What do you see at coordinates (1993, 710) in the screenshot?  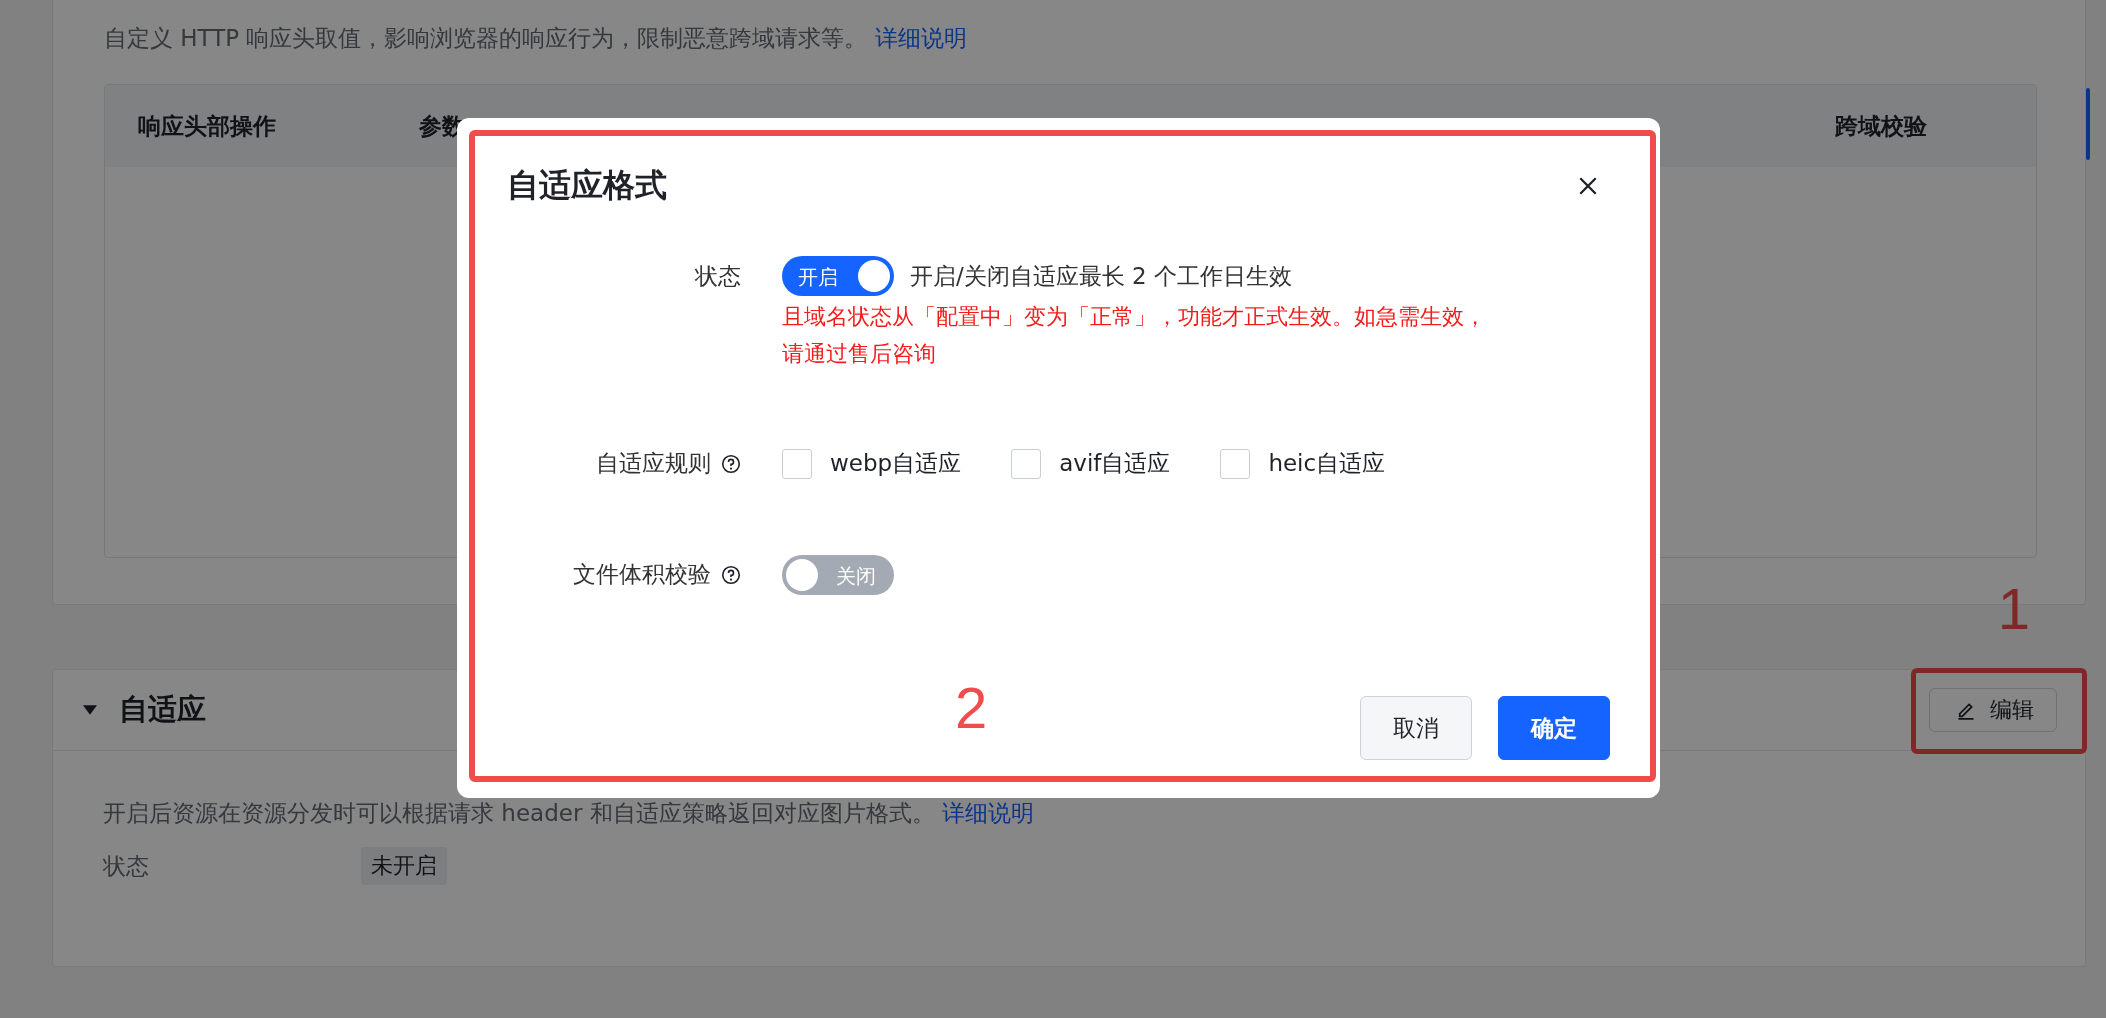 I see `edit-button: 编辑` at bounding box center [1993, 710].